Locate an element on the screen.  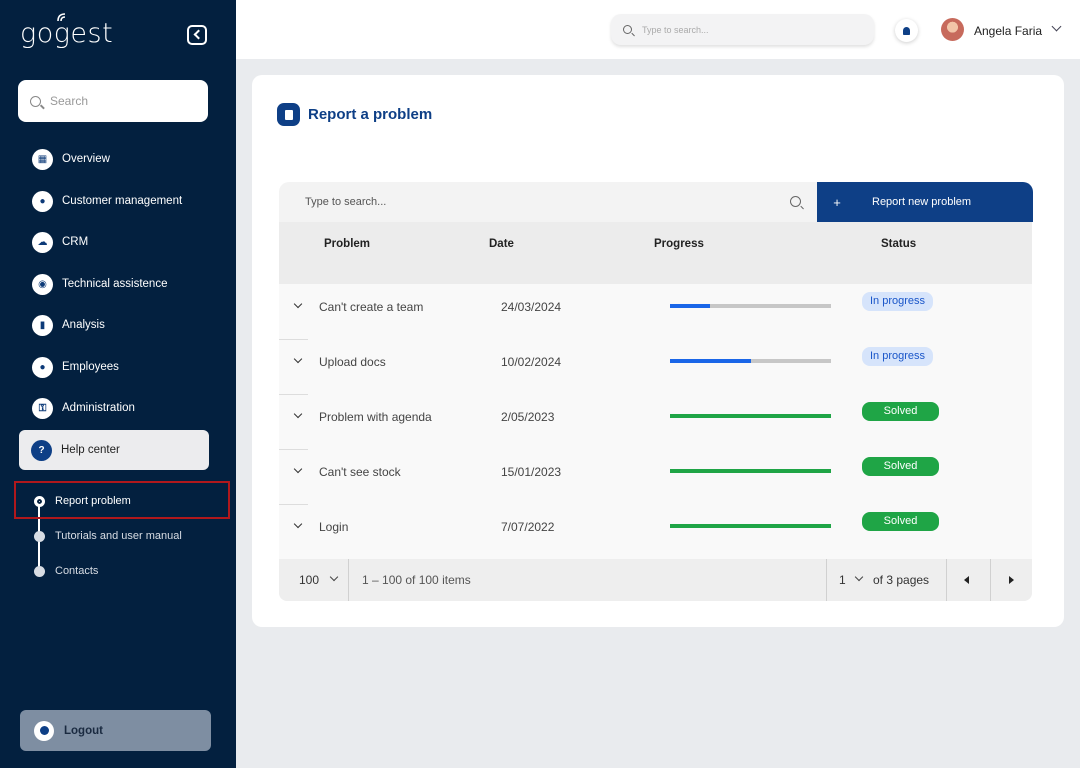
sidebar-item-employees: ● Employees is located at coordinates (115, 367).